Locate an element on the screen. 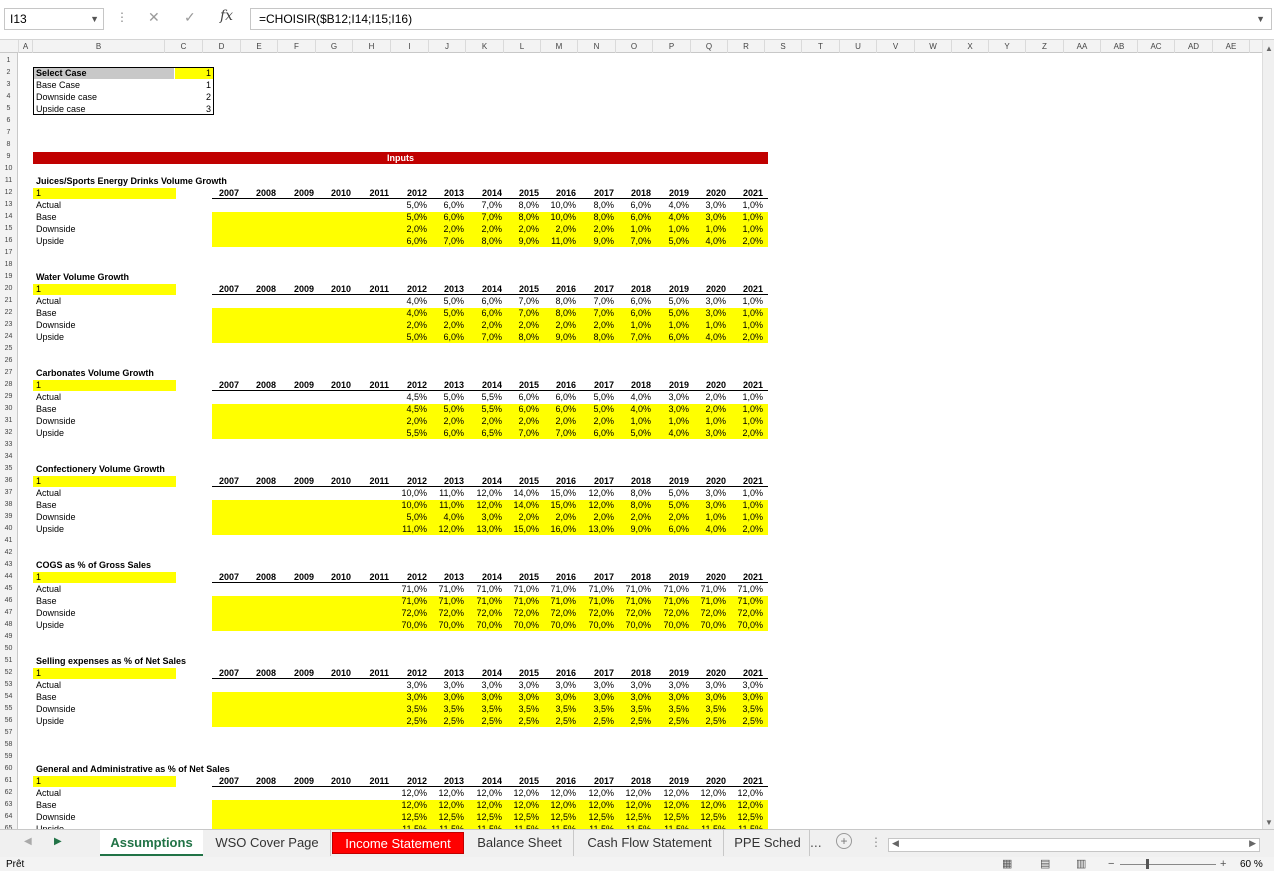 The width and height of the screenshot is (1274, 872). horizontal-scrollbar: ◀ ▶ is located at coordinates (1074, 845).